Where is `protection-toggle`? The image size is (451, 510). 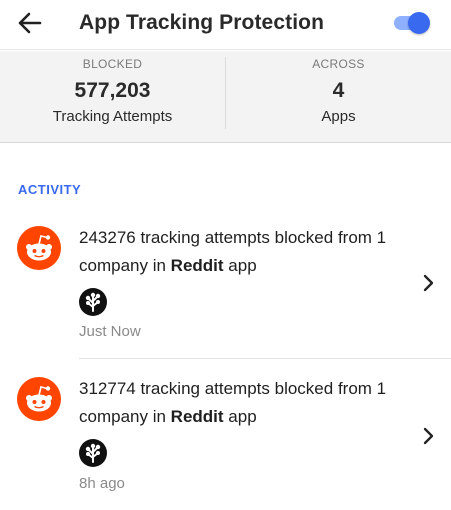 protection-toggle is located at coordinates (412, 23).